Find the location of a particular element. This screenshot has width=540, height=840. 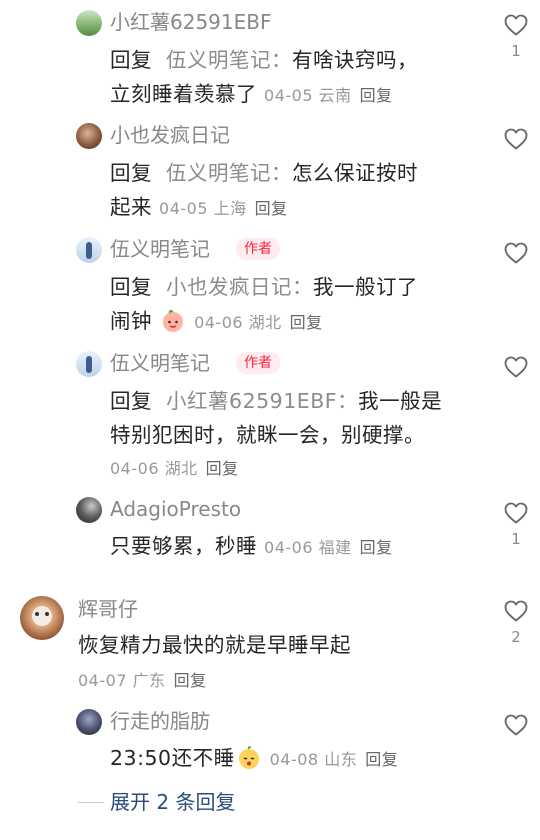

comment-text: 23:50还不睡 04-08 山东 回复 is located at coordinates (254, 759).